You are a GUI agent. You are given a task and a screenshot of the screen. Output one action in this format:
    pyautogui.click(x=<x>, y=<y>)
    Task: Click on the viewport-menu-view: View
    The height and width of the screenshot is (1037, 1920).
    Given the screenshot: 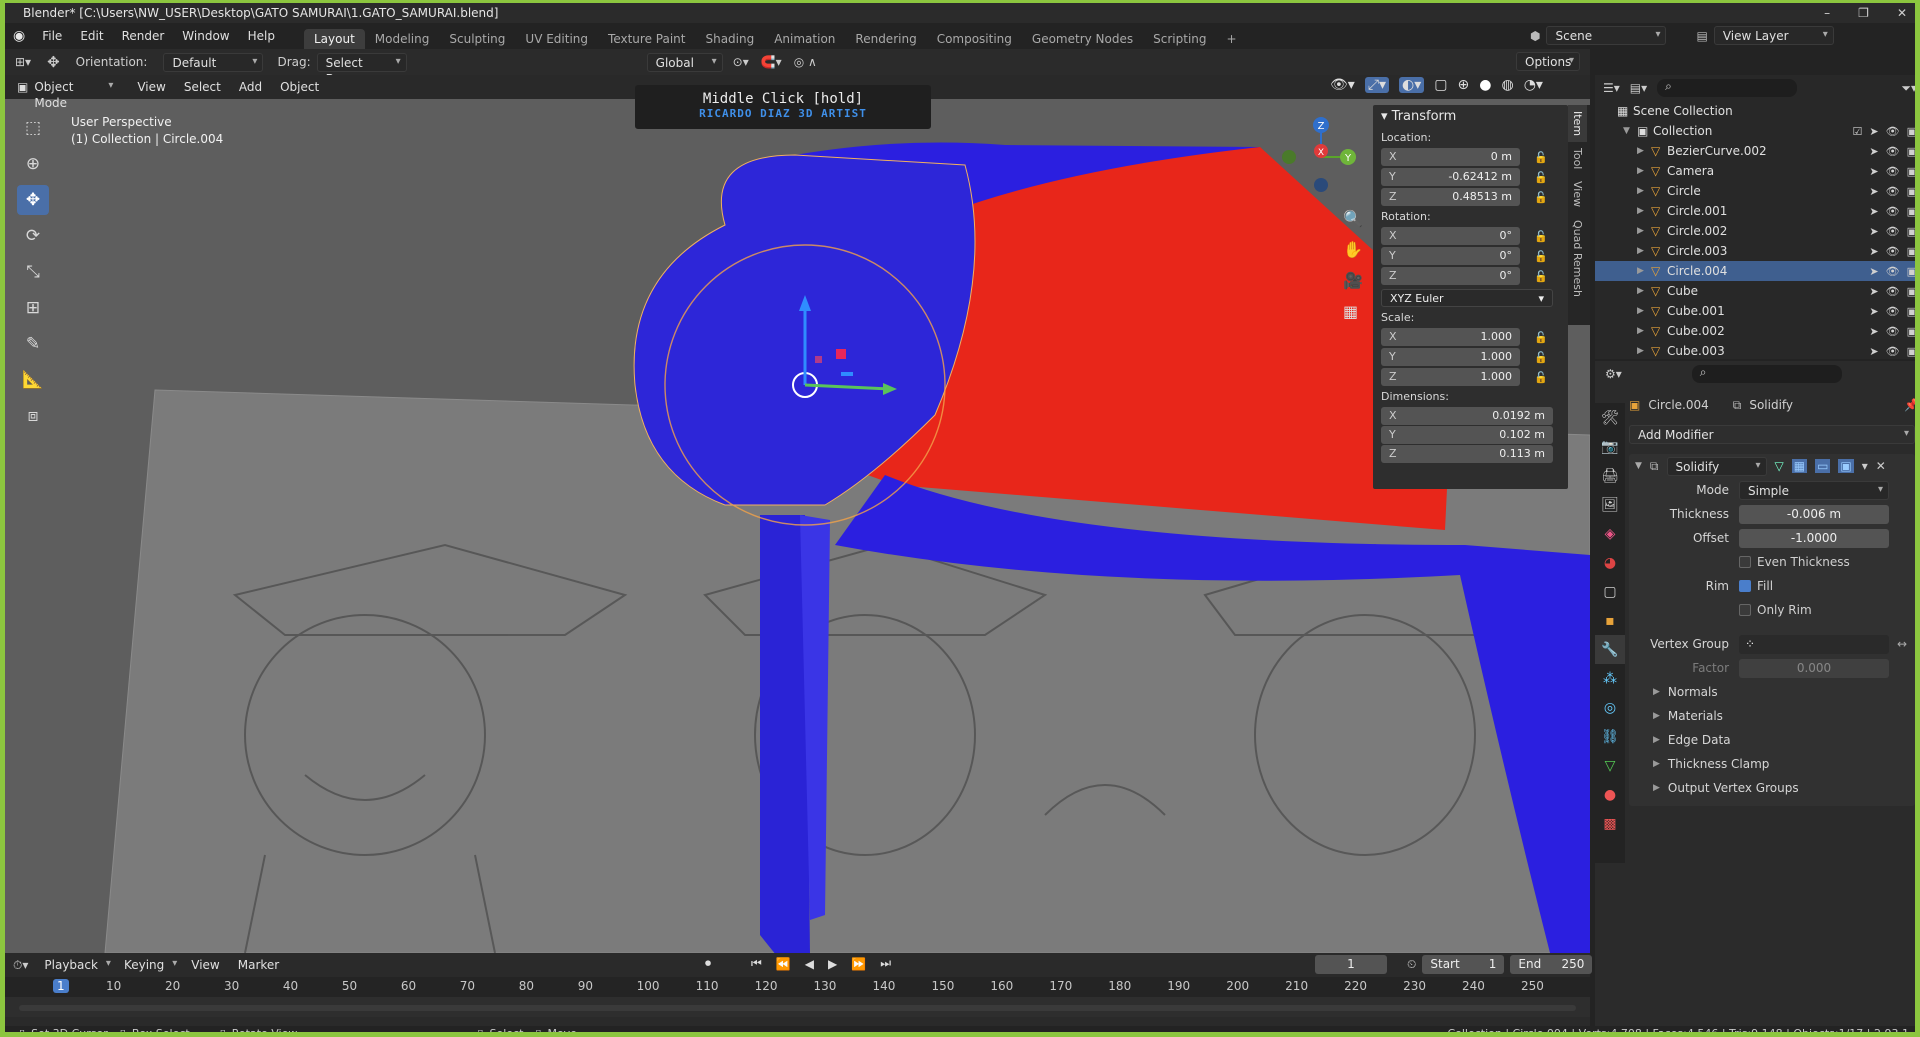 What is the action you would take?
    pyautogui.click(x=151, y=87)
    